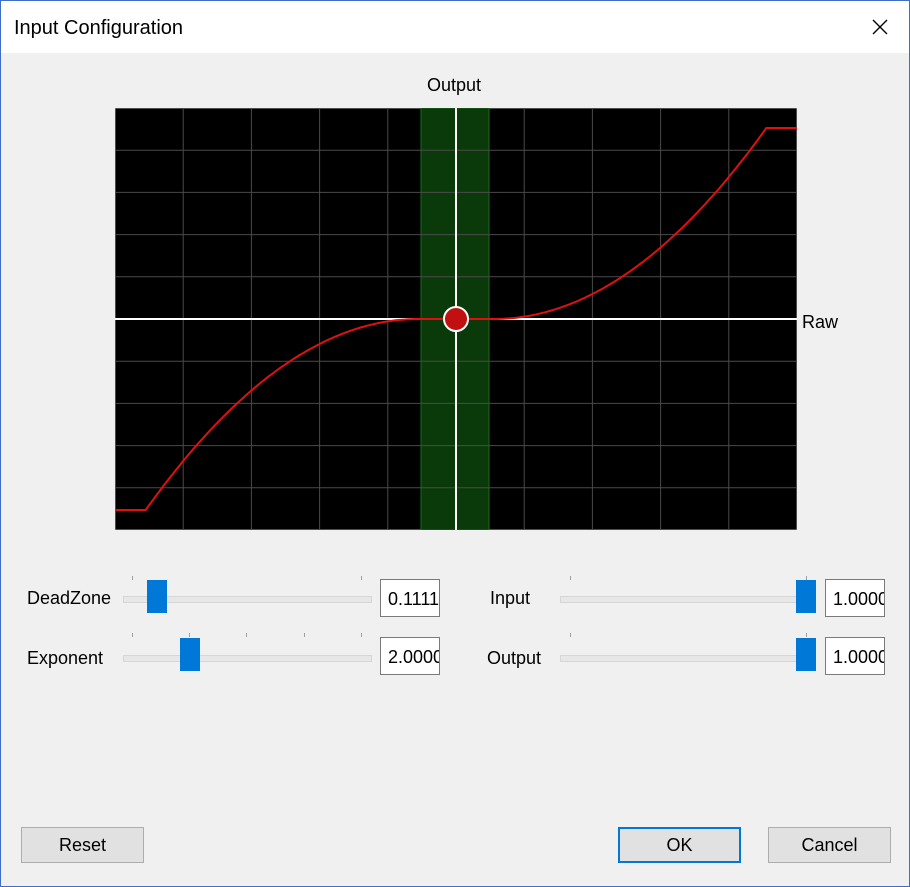  I want to click on close-button, so click(880, 27).